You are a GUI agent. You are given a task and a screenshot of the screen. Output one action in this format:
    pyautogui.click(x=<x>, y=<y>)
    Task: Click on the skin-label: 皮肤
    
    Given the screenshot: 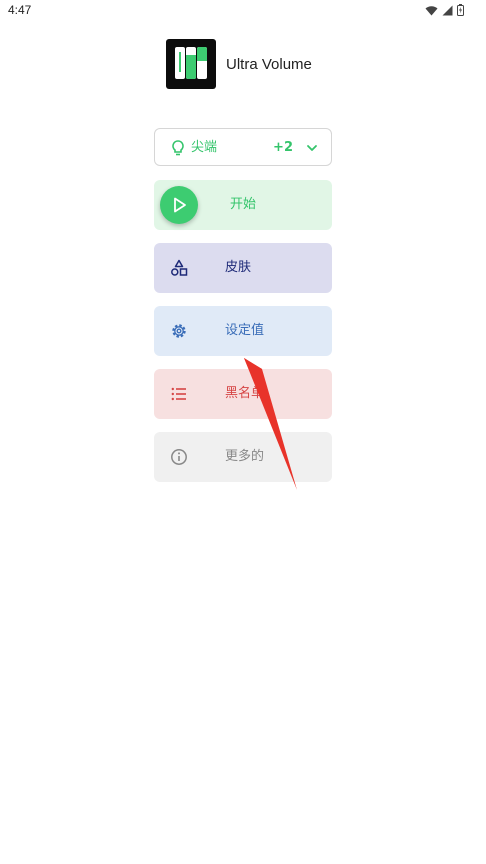 What is the action you would take?
    pyautogui.click(x=238, y=267)
    